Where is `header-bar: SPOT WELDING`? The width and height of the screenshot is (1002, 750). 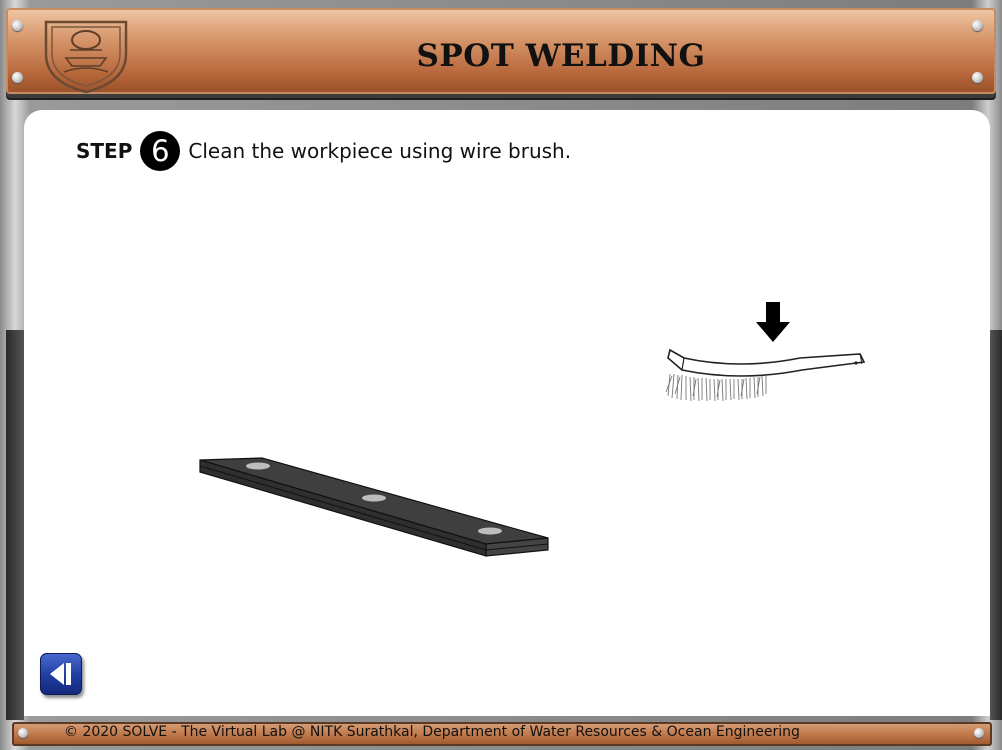 header-bar: SPOT WELDING is located at coordinates (501, 51).